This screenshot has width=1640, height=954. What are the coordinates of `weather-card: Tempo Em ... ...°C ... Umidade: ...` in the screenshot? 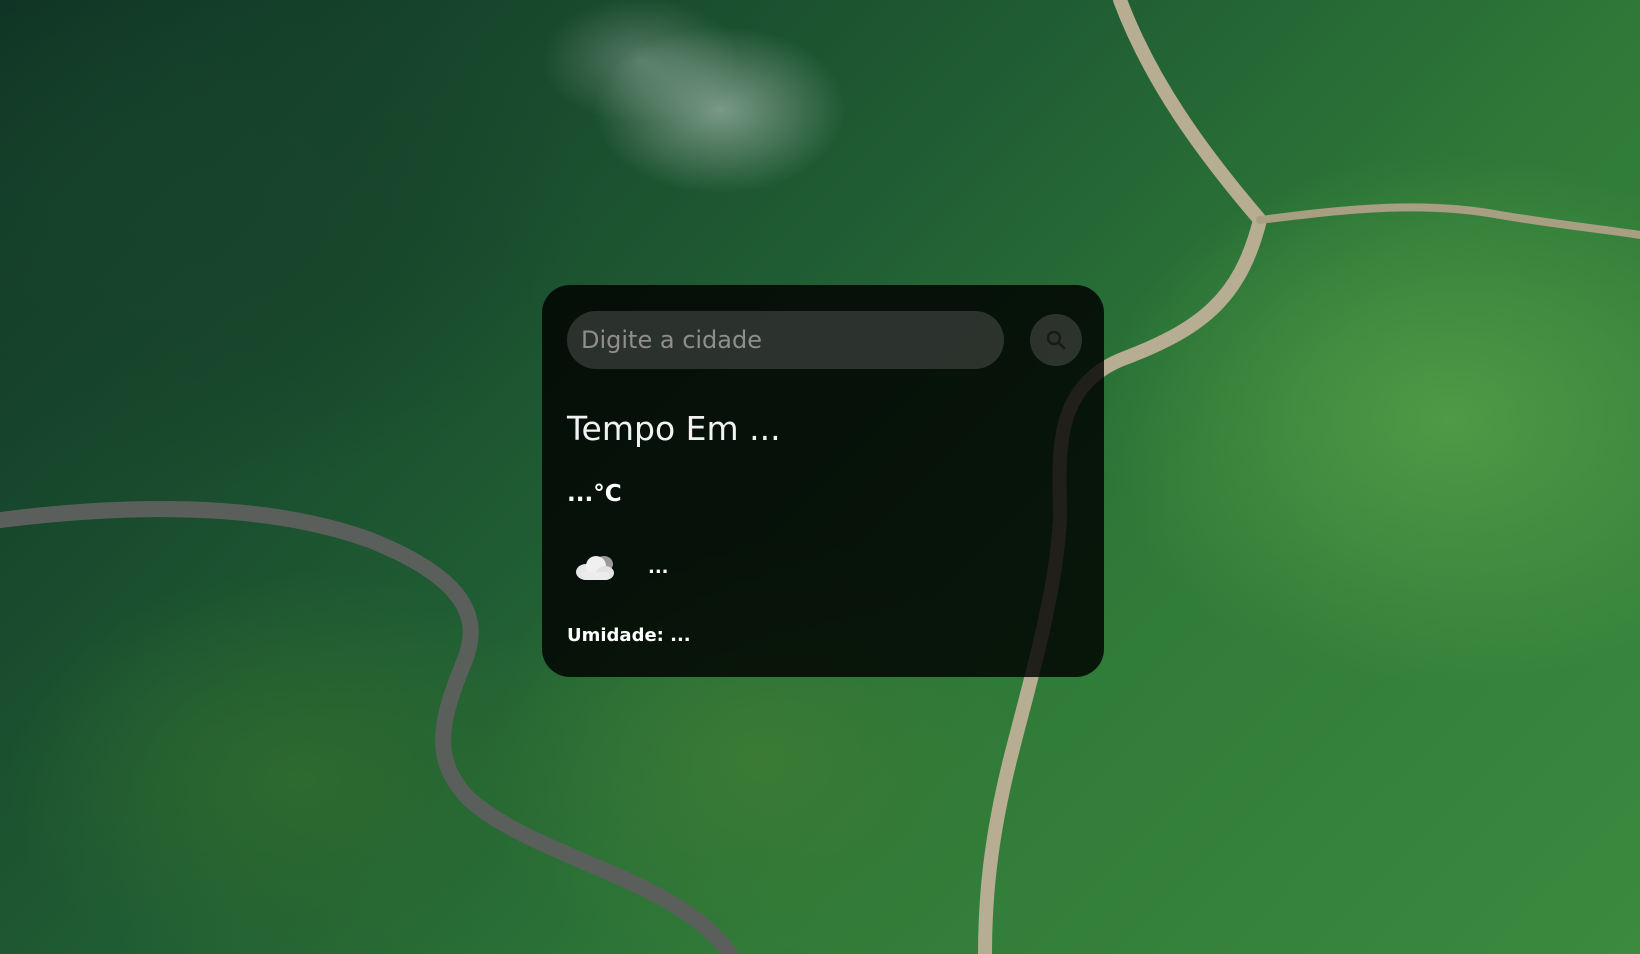 It's located at (823, 481).